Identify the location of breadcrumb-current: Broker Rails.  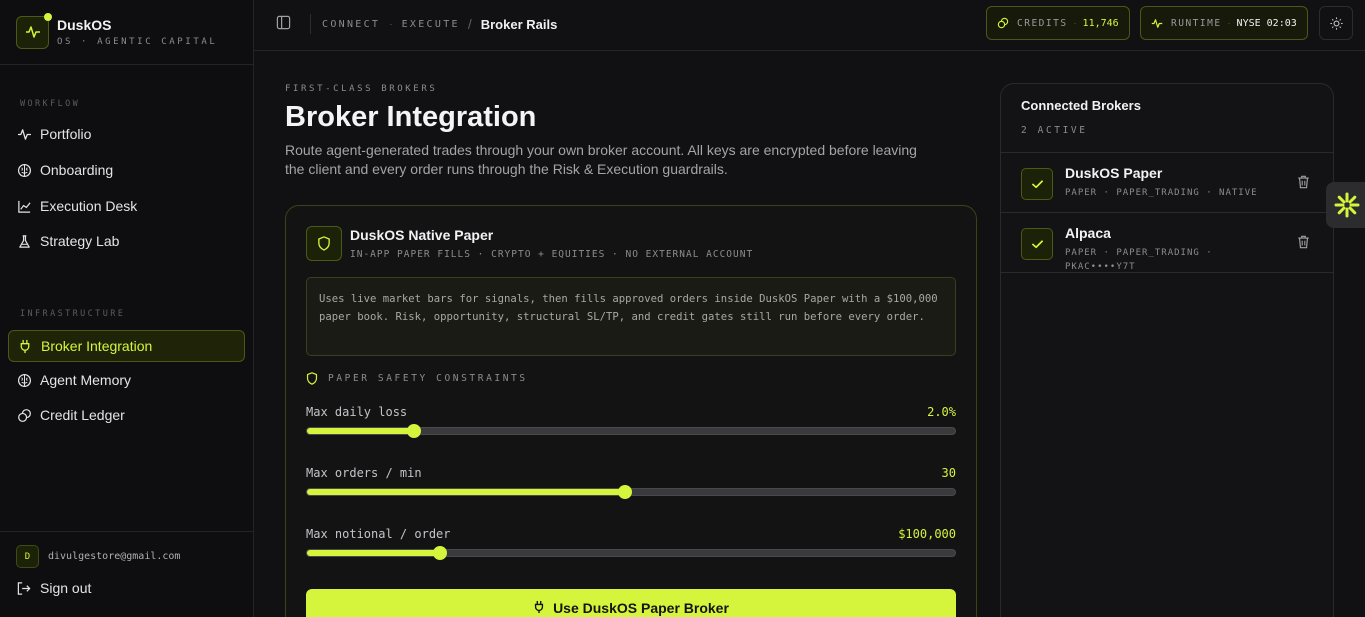
(519, 24).